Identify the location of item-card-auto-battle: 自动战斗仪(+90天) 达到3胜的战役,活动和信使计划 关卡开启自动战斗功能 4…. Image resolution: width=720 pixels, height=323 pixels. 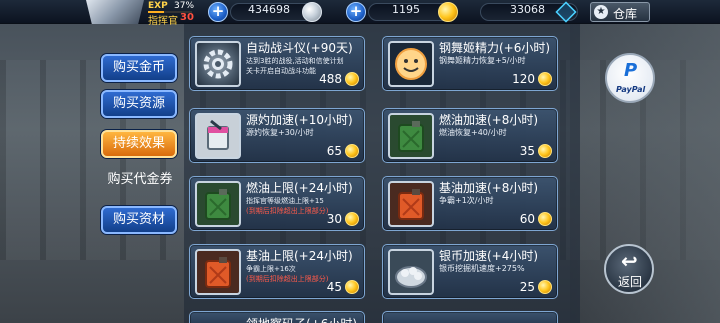
(277, 63).